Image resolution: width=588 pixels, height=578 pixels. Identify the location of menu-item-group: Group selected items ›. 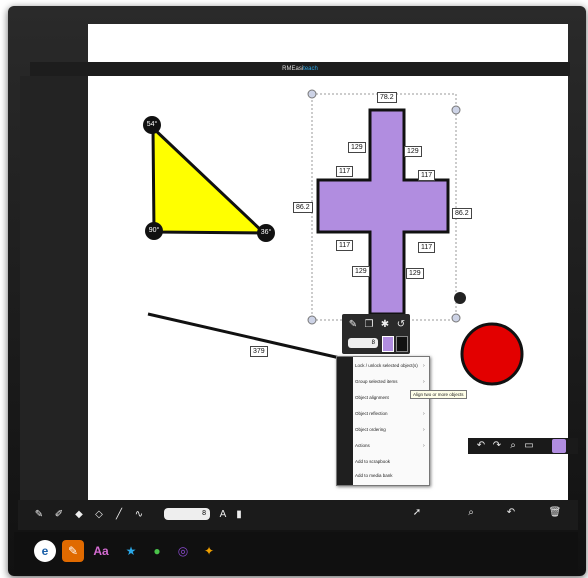
(390, 382).